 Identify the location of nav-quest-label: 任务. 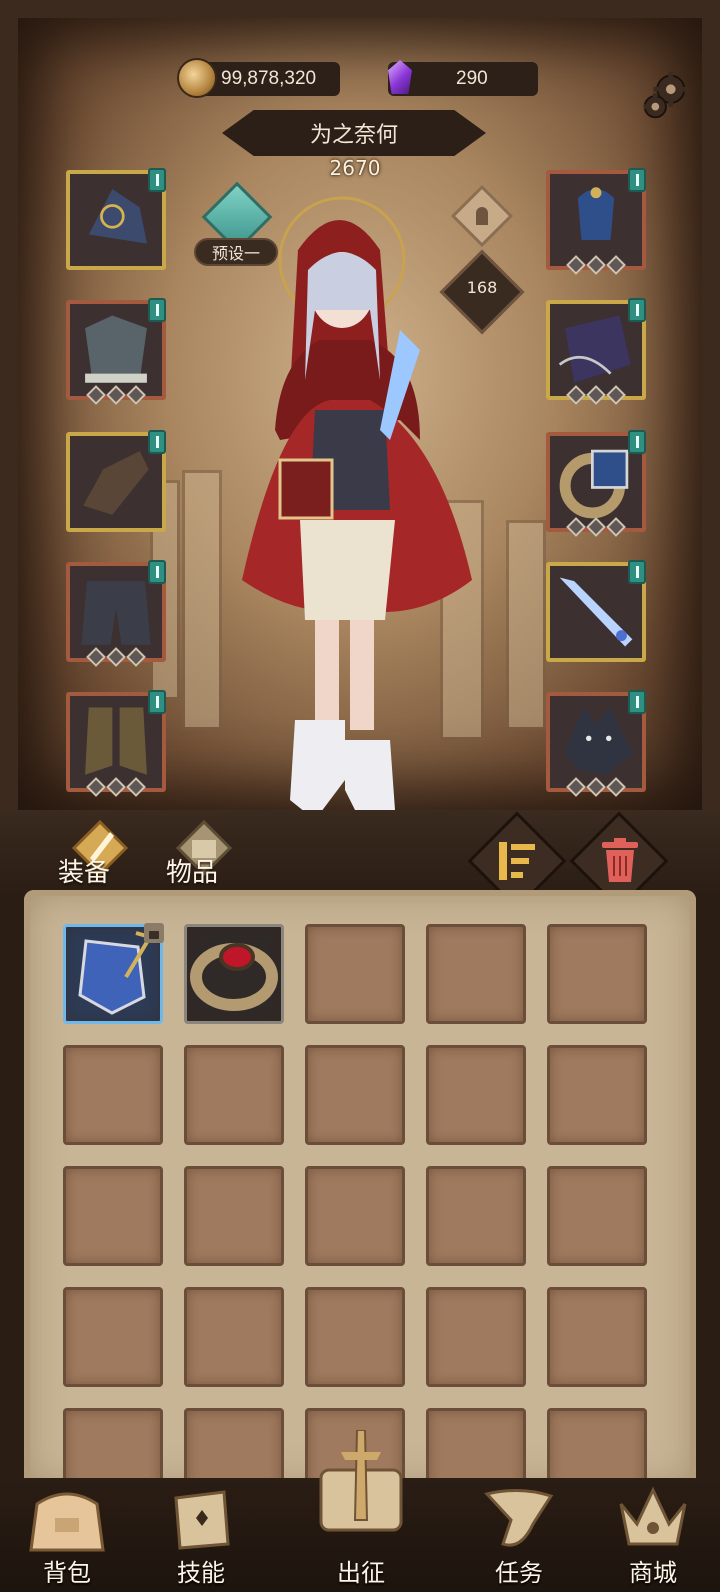
(519, 1573).